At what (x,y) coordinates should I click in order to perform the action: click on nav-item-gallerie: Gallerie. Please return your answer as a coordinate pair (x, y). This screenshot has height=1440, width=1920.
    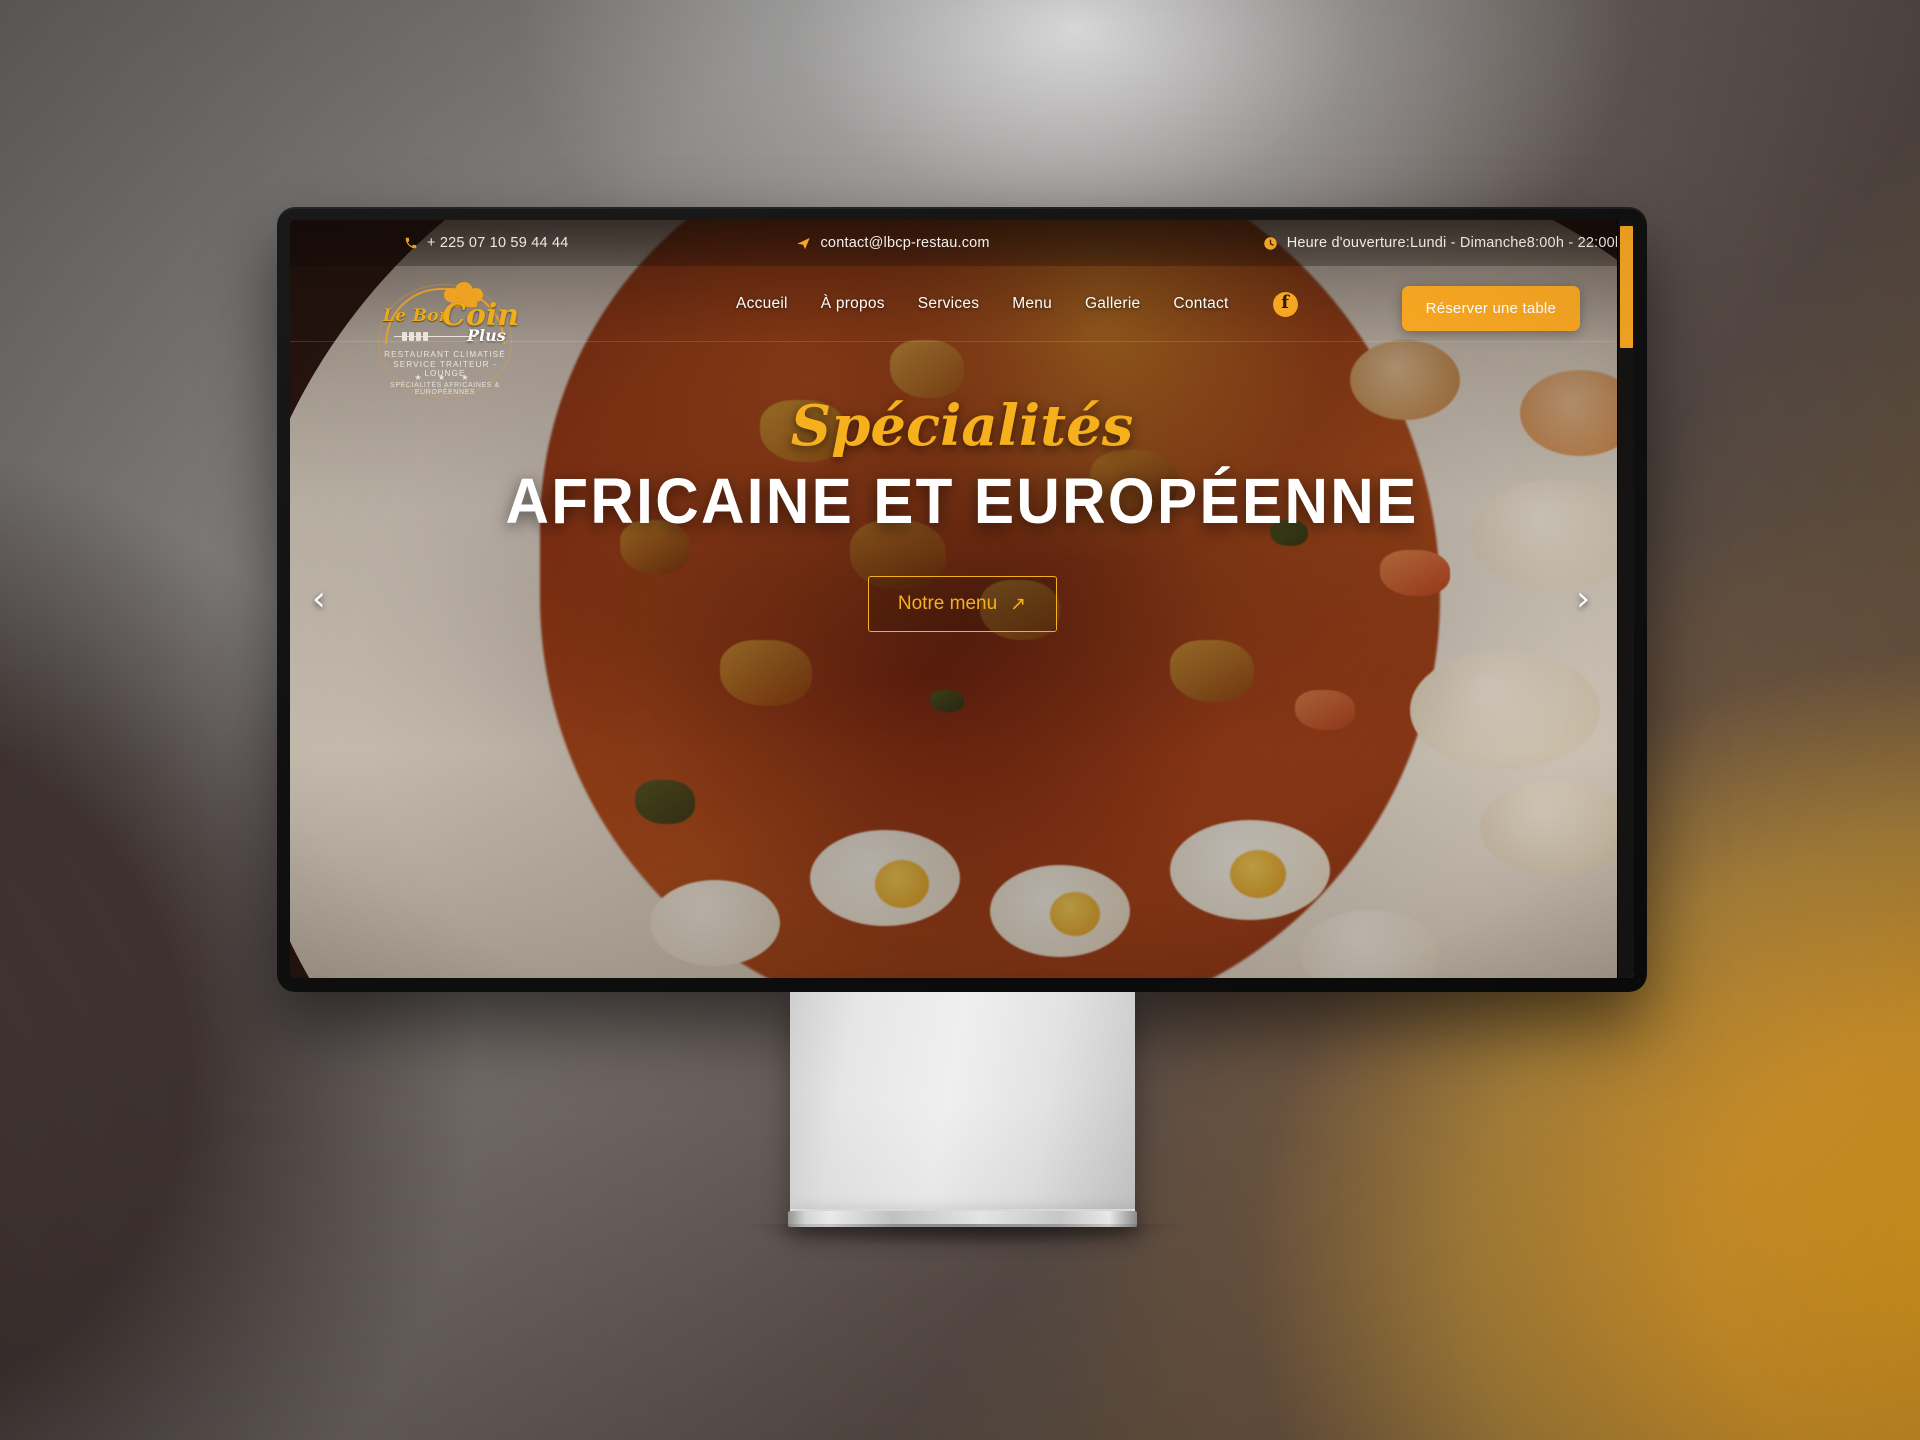
    Looking at the image, I should click on (1112, 304).